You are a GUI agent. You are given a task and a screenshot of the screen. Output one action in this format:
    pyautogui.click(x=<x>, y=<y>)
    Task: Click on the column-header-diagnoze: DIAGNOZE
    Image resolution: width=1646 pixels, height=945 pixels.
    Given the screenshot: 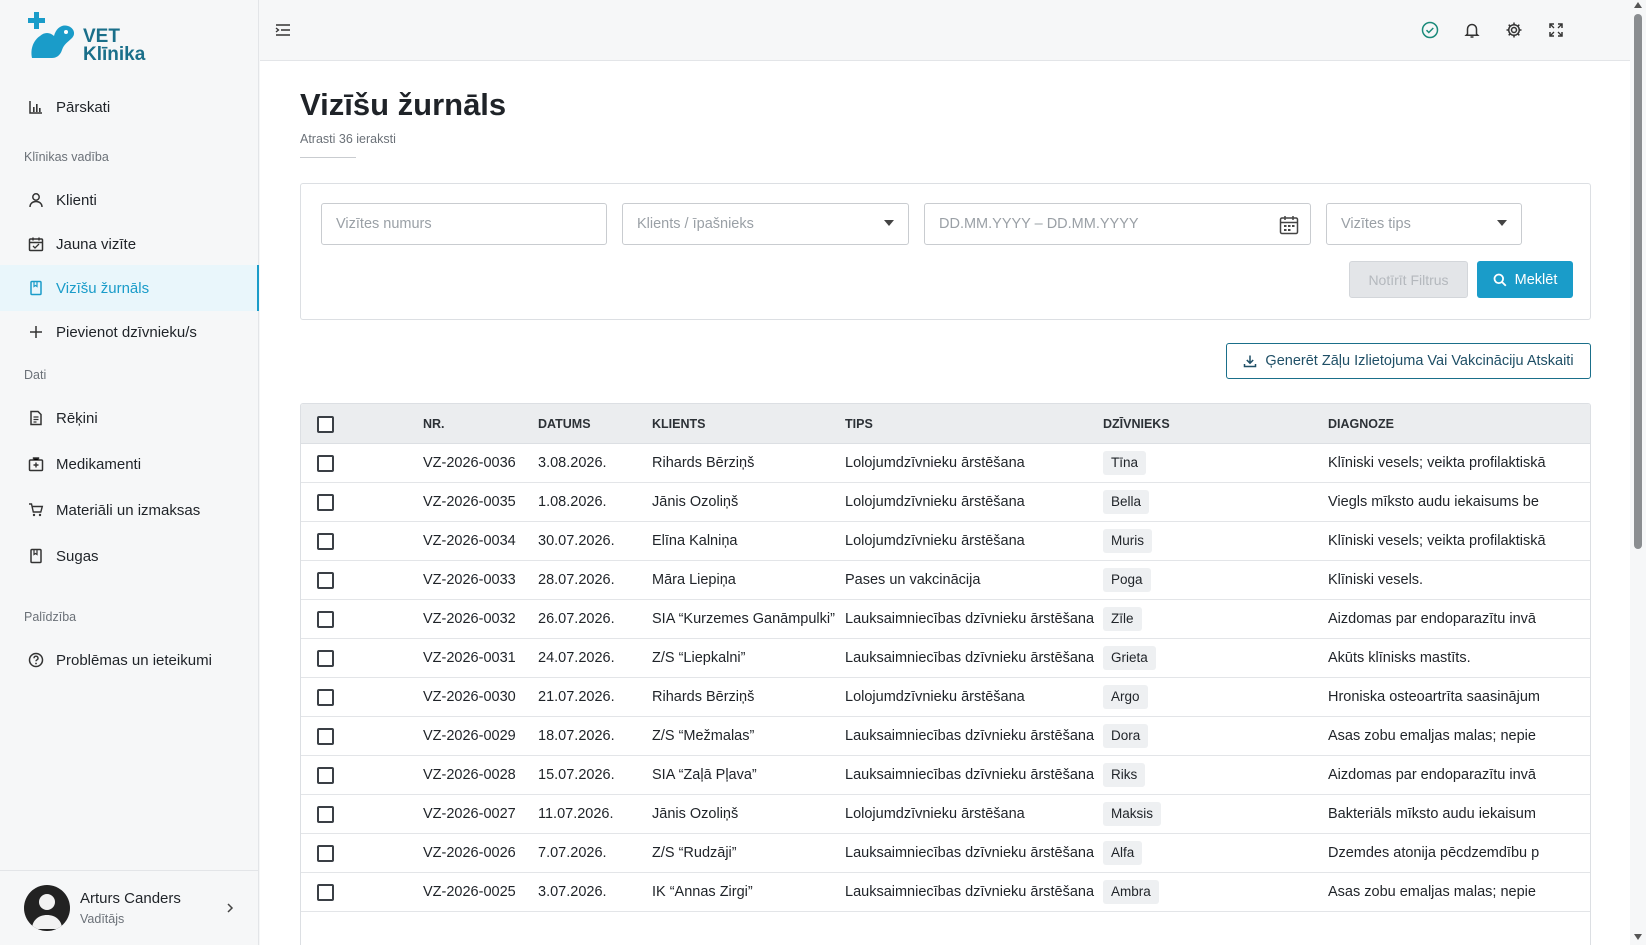 What is the action you would take?
    pyautogui.click(x=1361, y=424)
    